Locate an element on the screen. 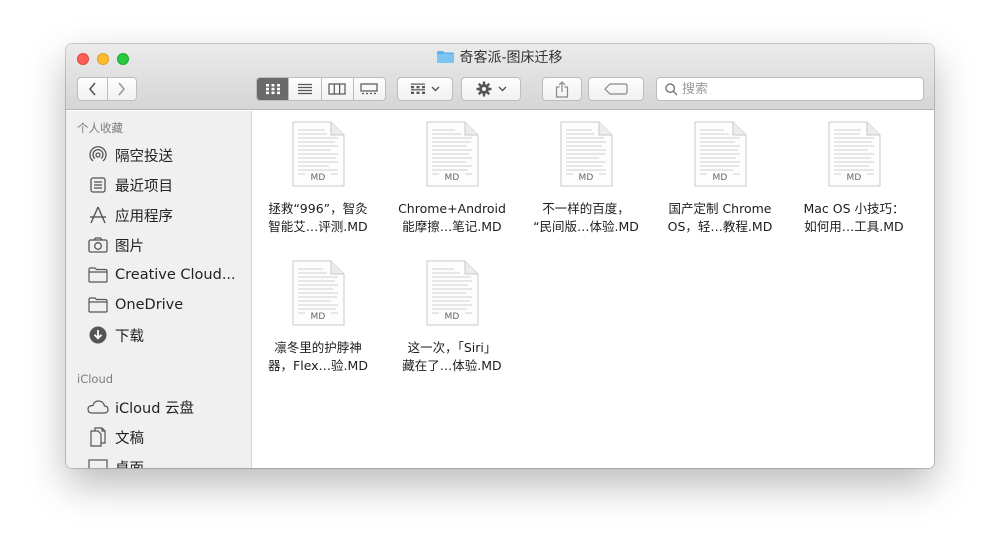 This screenshot has height=556, width=1000. sidebar-item-onedrive: OneDrive is located at coordinates (135, 305).